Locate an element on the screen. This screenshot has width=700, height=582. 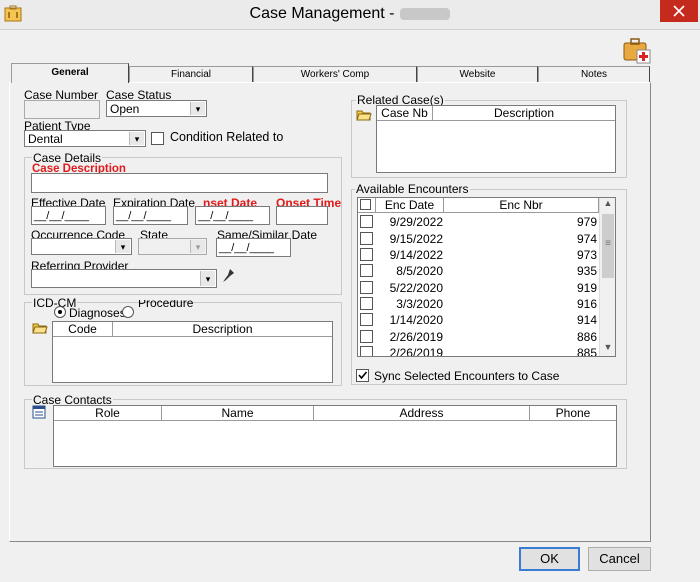
table-row: 9/29/2022 979 is located at coordinates (478, 221).